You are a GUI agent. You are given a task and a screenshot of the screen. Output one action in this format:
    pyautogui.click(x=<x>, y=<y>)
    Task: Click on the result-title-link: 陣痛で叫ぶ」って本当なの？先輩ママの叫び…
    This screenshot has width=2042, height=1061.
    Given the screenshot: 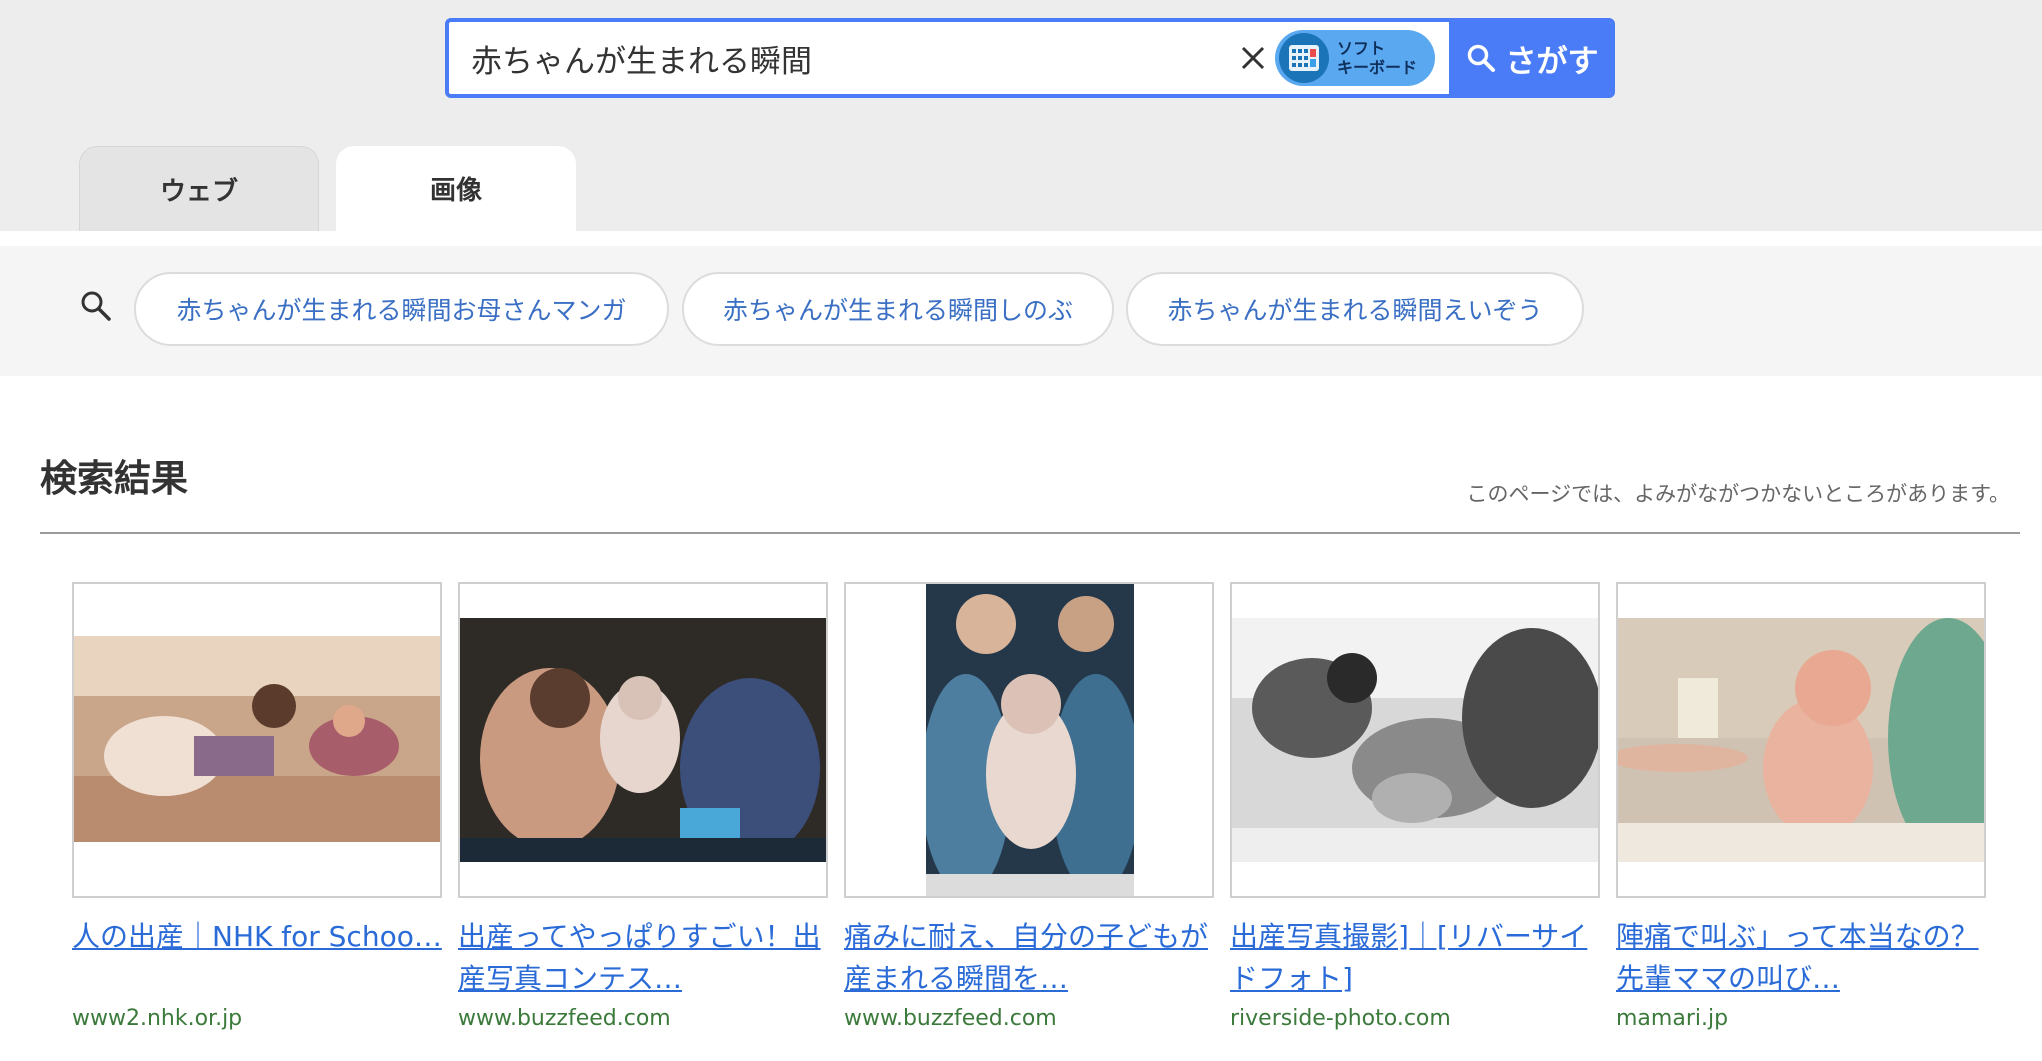 What is the action you would take?
    pyautogui.click(x=1801, y=958)
    